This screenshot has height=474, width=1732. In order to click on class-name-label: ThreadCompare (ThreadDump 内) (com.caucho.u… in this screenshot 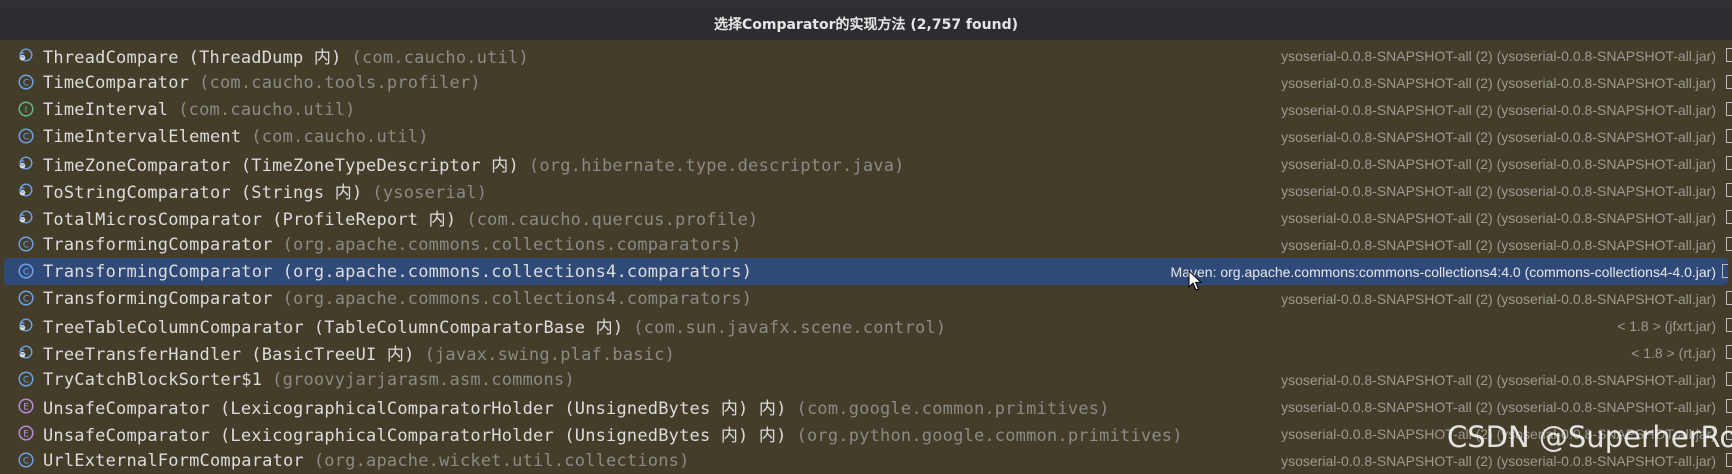, I will do `click(286, 55)`.